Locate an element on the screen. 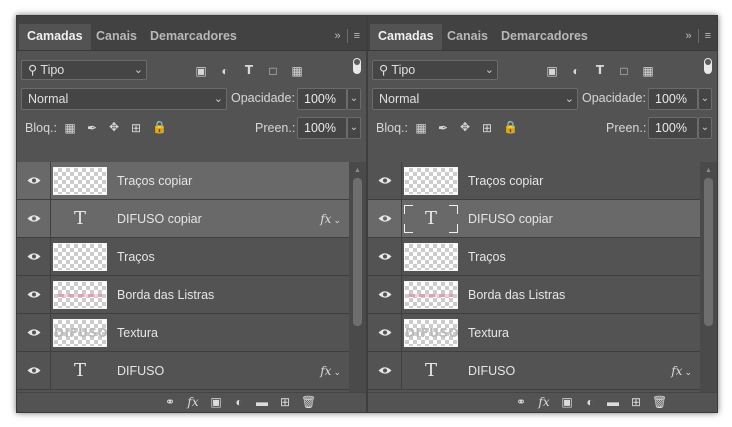  layer-row: T DIFUSO copiar fx ⌄ is located at coordinates (183, 219).